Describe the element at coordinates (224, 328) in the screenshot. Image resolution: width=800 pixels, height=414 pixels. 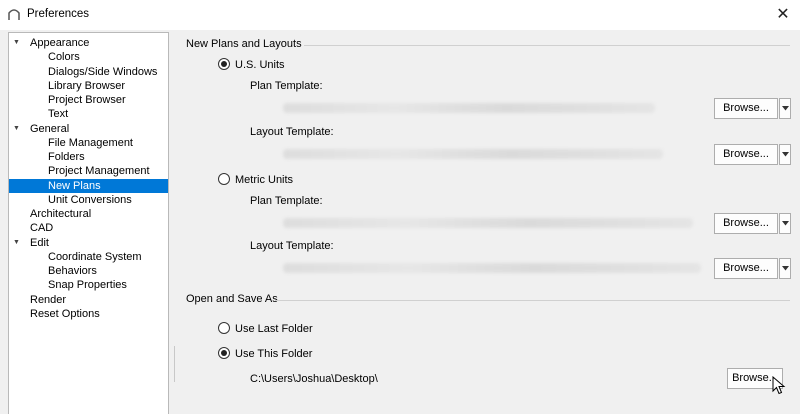
I see `use-last-folder-radio` at that location.